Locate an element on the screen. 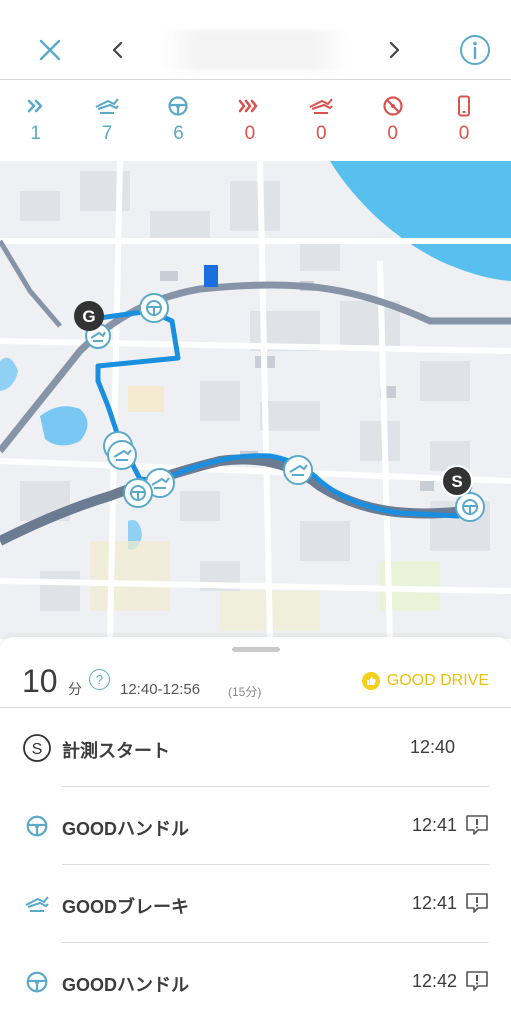 Image resolution: width=511 pixels, height=1024 pixels. trip-score: 10 is located at coordinates (40, 681).